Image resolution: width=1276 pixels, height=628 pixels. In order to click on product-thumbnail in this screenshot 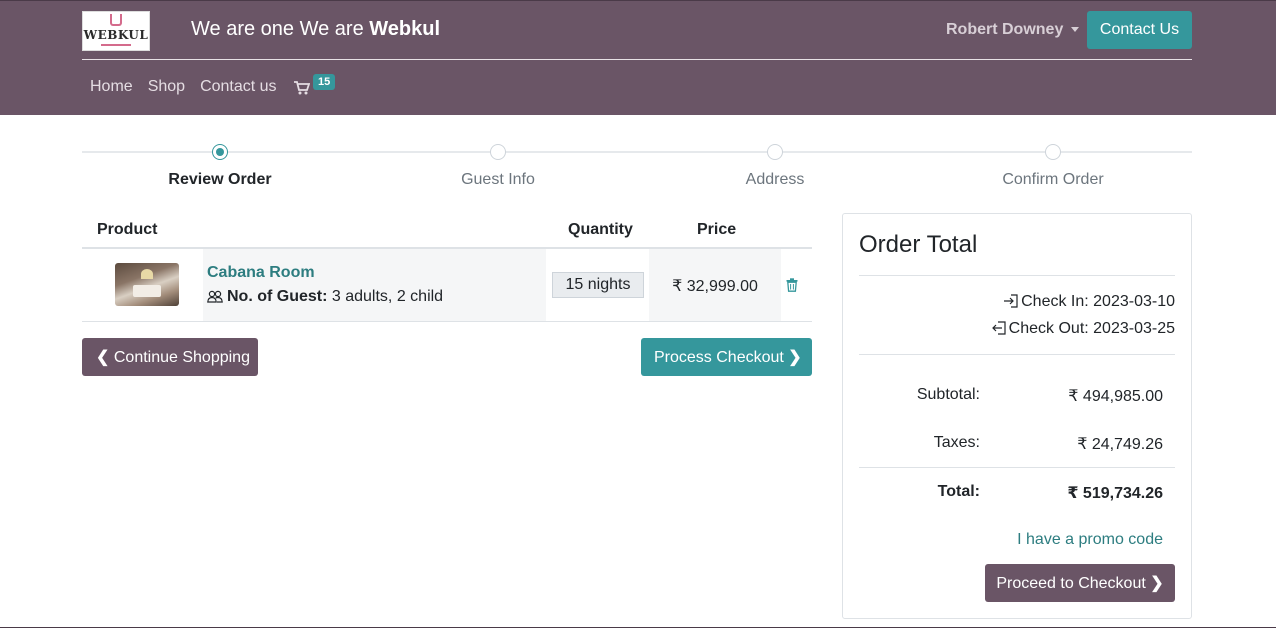, I will do `click(147, 284)`.